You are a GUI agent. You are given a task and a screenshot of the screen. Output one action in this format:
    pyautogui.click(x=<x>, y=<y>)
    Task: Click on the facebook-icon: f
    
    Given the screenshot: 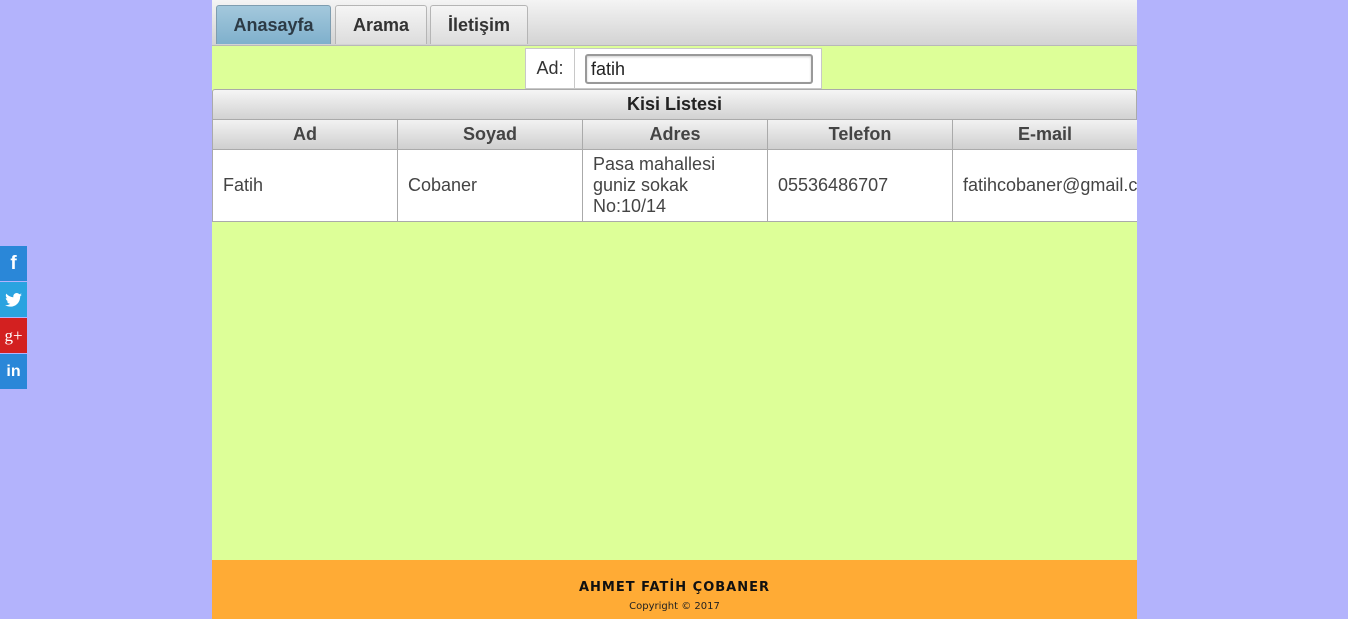 What is the action you would take?
    pyautogui.click(x=13, y=263)
    